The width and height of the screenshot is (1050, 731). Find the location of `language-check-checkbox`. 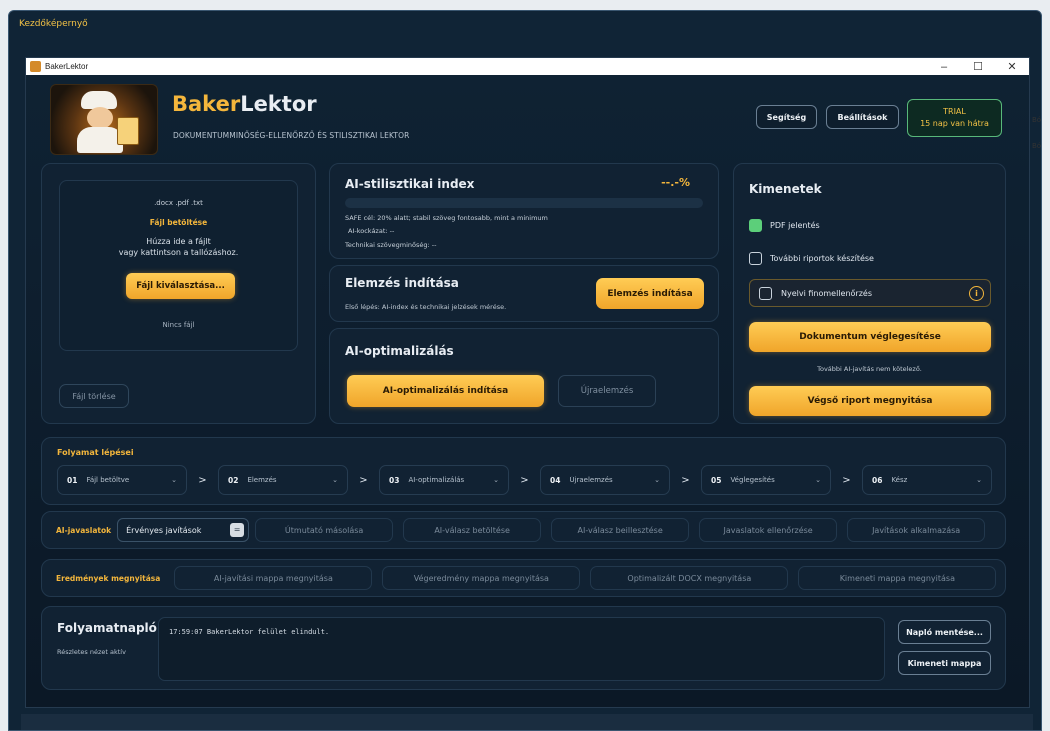

language-check-checkbox is located at coordinates (765, 293).